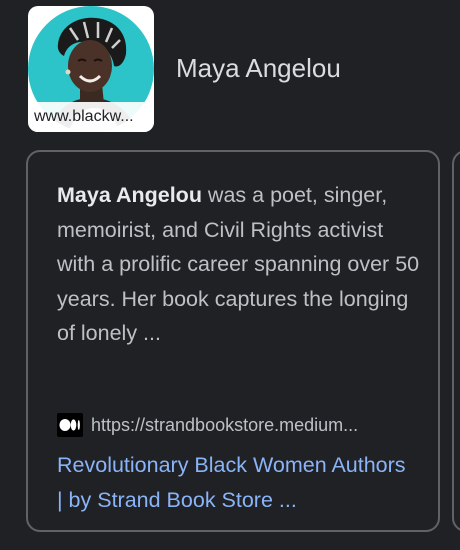 The width and height of the screenshot is (460, 550). Describe the element at coordinates (70, 425) in the screenshot. I see `medium-logo-icon` at that location.